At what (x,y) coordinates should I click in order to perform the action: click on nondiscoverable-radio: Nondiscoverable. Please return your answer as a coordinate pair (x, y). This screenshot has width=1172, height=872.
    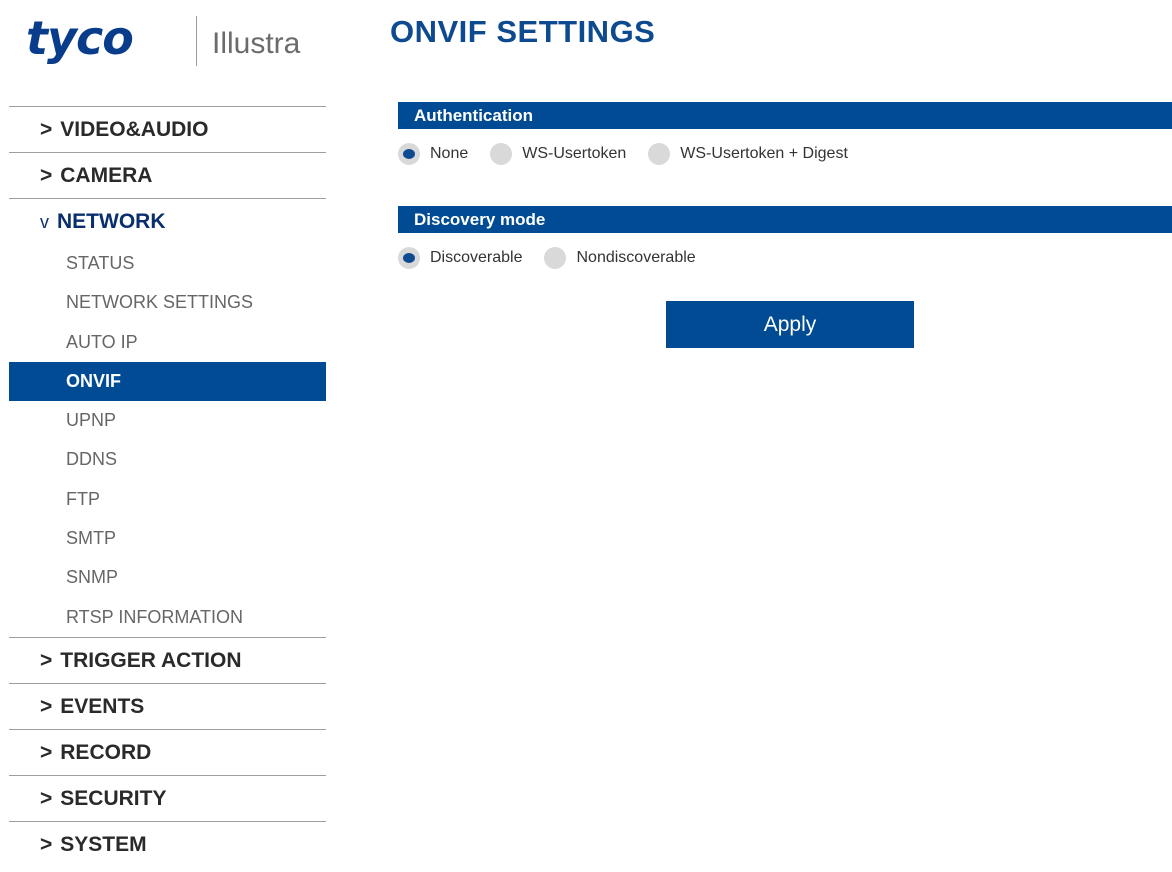
    Looking at the image, I should click on (620, 258).